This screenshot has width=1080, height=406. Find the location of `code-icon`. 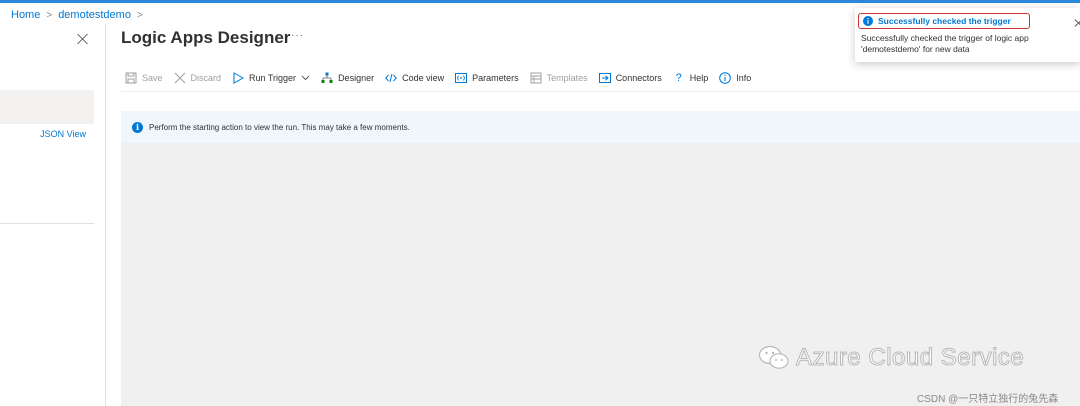

code-icon is located at coordinates (391, 78).